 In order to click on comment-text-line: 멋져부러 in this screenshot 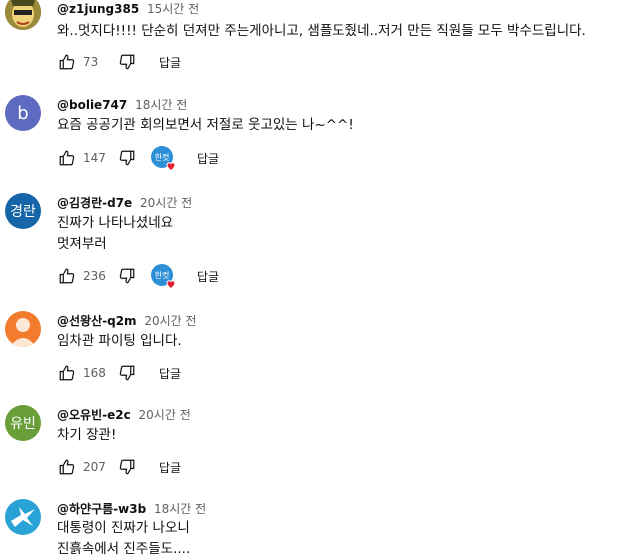, I will do `click(82, 244)`.